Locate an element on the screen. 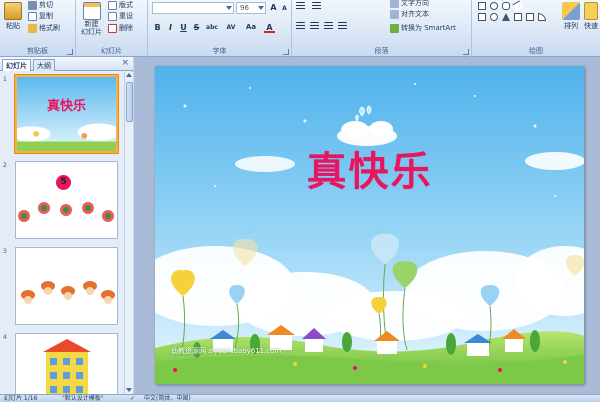 The height and width of the screenshot is (402, 600). thumbnail-number: 4 is located at coordinates (5, 337).